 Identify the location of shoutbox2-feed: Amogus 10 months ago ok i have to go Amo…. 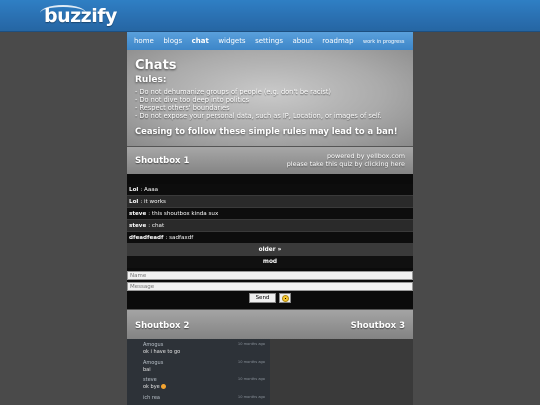
(198, 372).